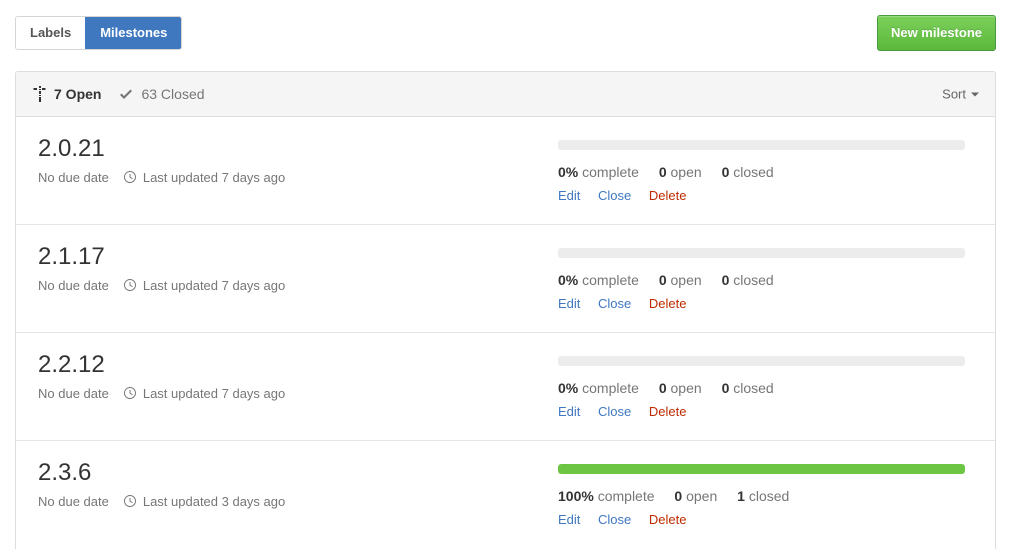 Image resolution: width=1011 pixels, height=560 pixels. I want to click on labels-milestones-tabs: Labels Milestones, so click(99, 33).